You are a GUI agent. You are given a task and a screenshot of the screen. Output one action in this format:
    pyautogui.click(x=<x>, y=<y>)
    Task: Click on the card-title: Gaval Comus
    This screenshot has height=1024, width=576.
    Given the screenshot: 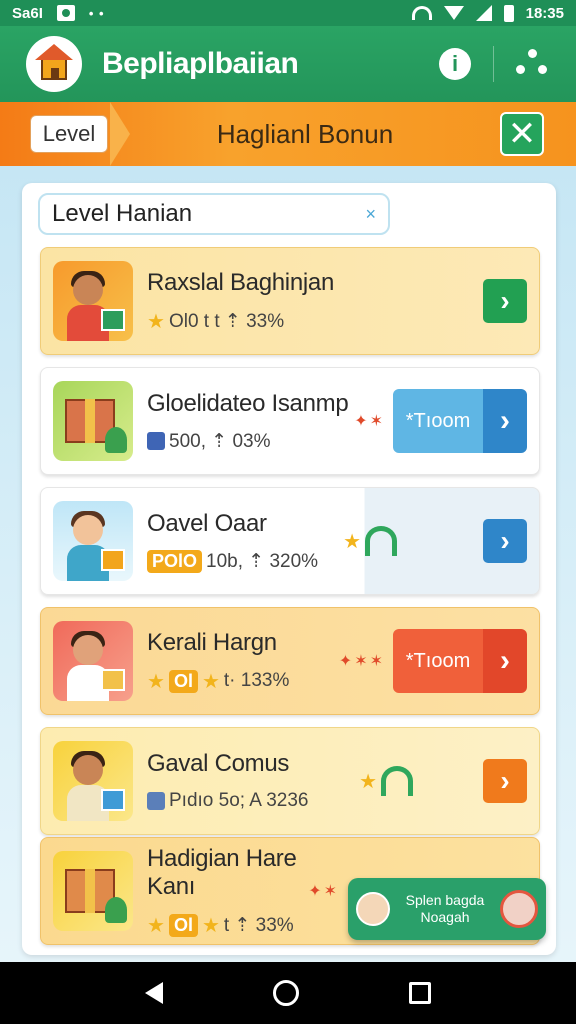 What is the action you would take?
    pyautogui.click(x=218, y=763)
    